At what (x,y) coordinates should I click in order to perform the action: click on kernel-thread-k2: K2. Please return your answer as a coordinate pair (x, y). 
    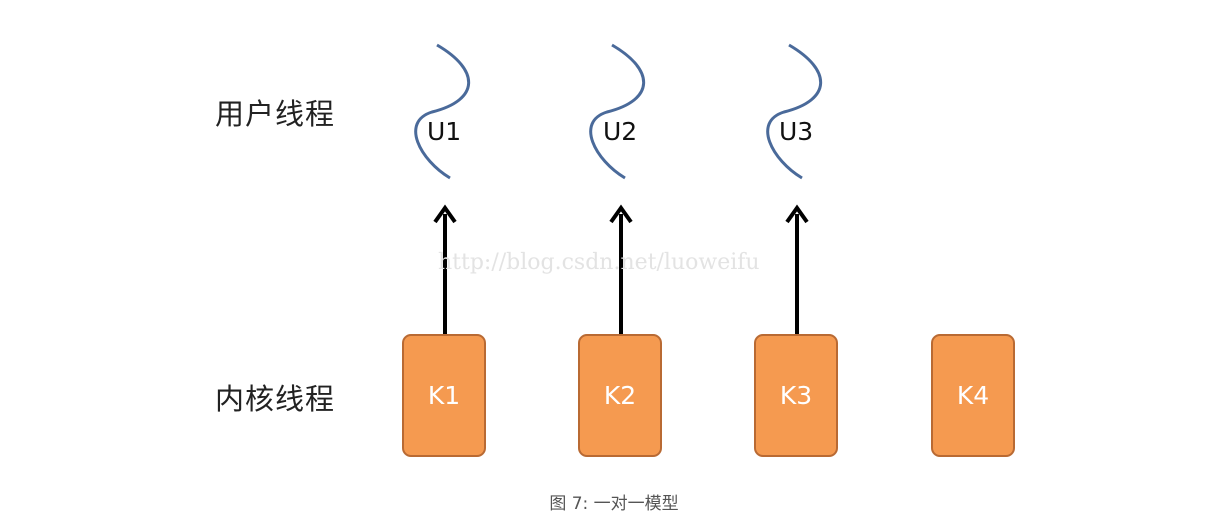
    Looking at the image, I should click on (620, 395).